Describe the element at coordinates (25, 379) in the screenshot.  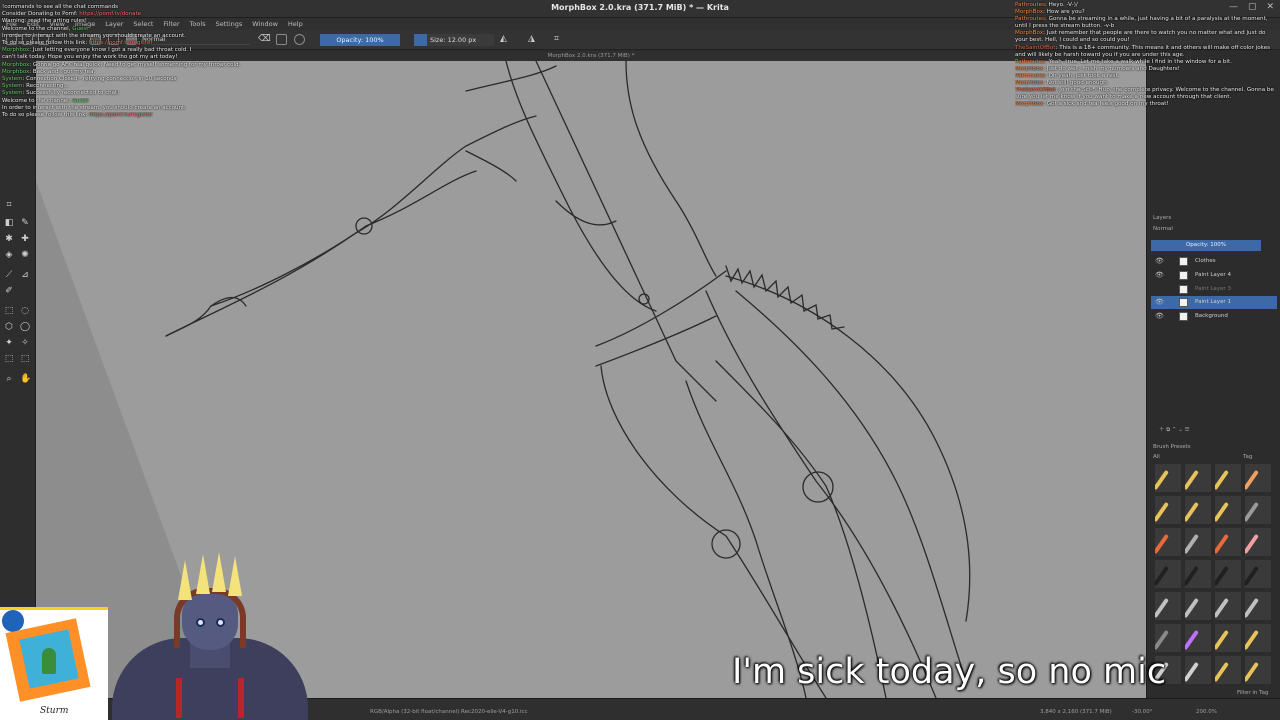
I see `pan-icon: ✋` at that location.